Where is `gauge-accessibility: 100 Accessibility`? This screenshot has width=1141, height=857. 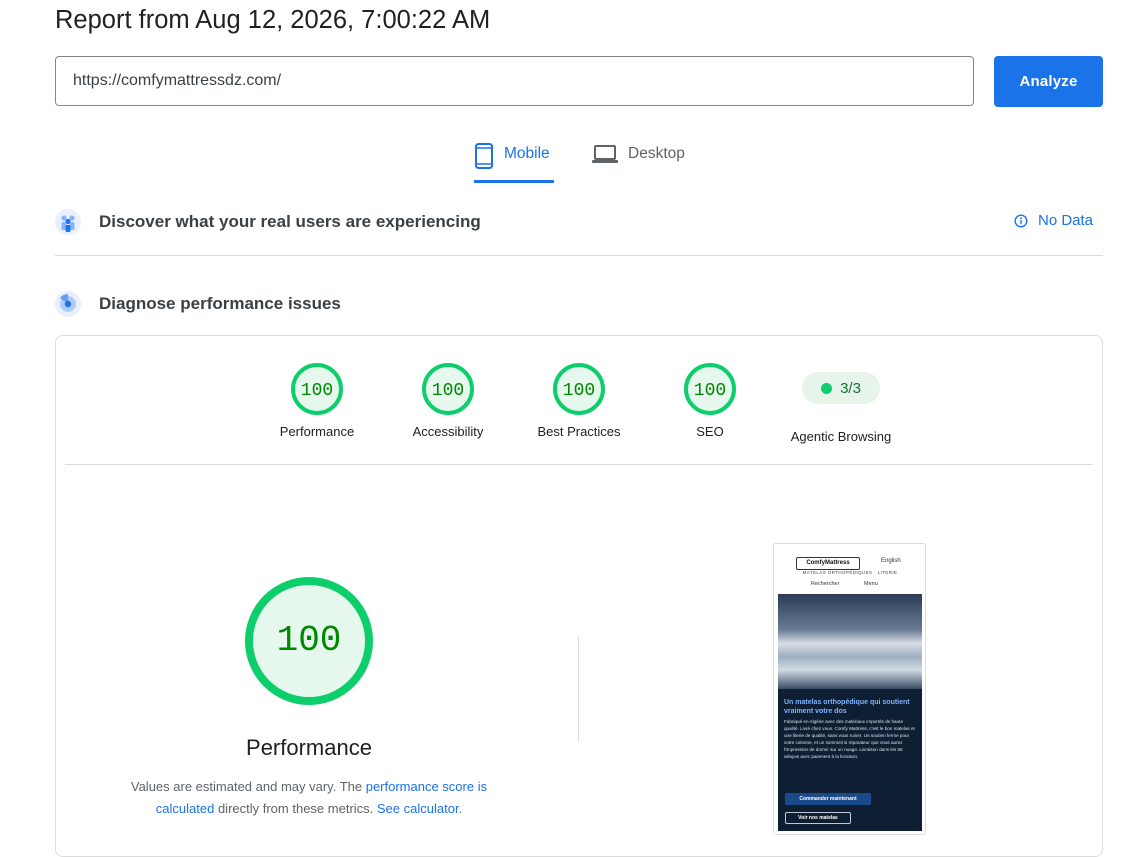 gauge-accessibility: 100 Accessibility is located at coordinates (448, 400).